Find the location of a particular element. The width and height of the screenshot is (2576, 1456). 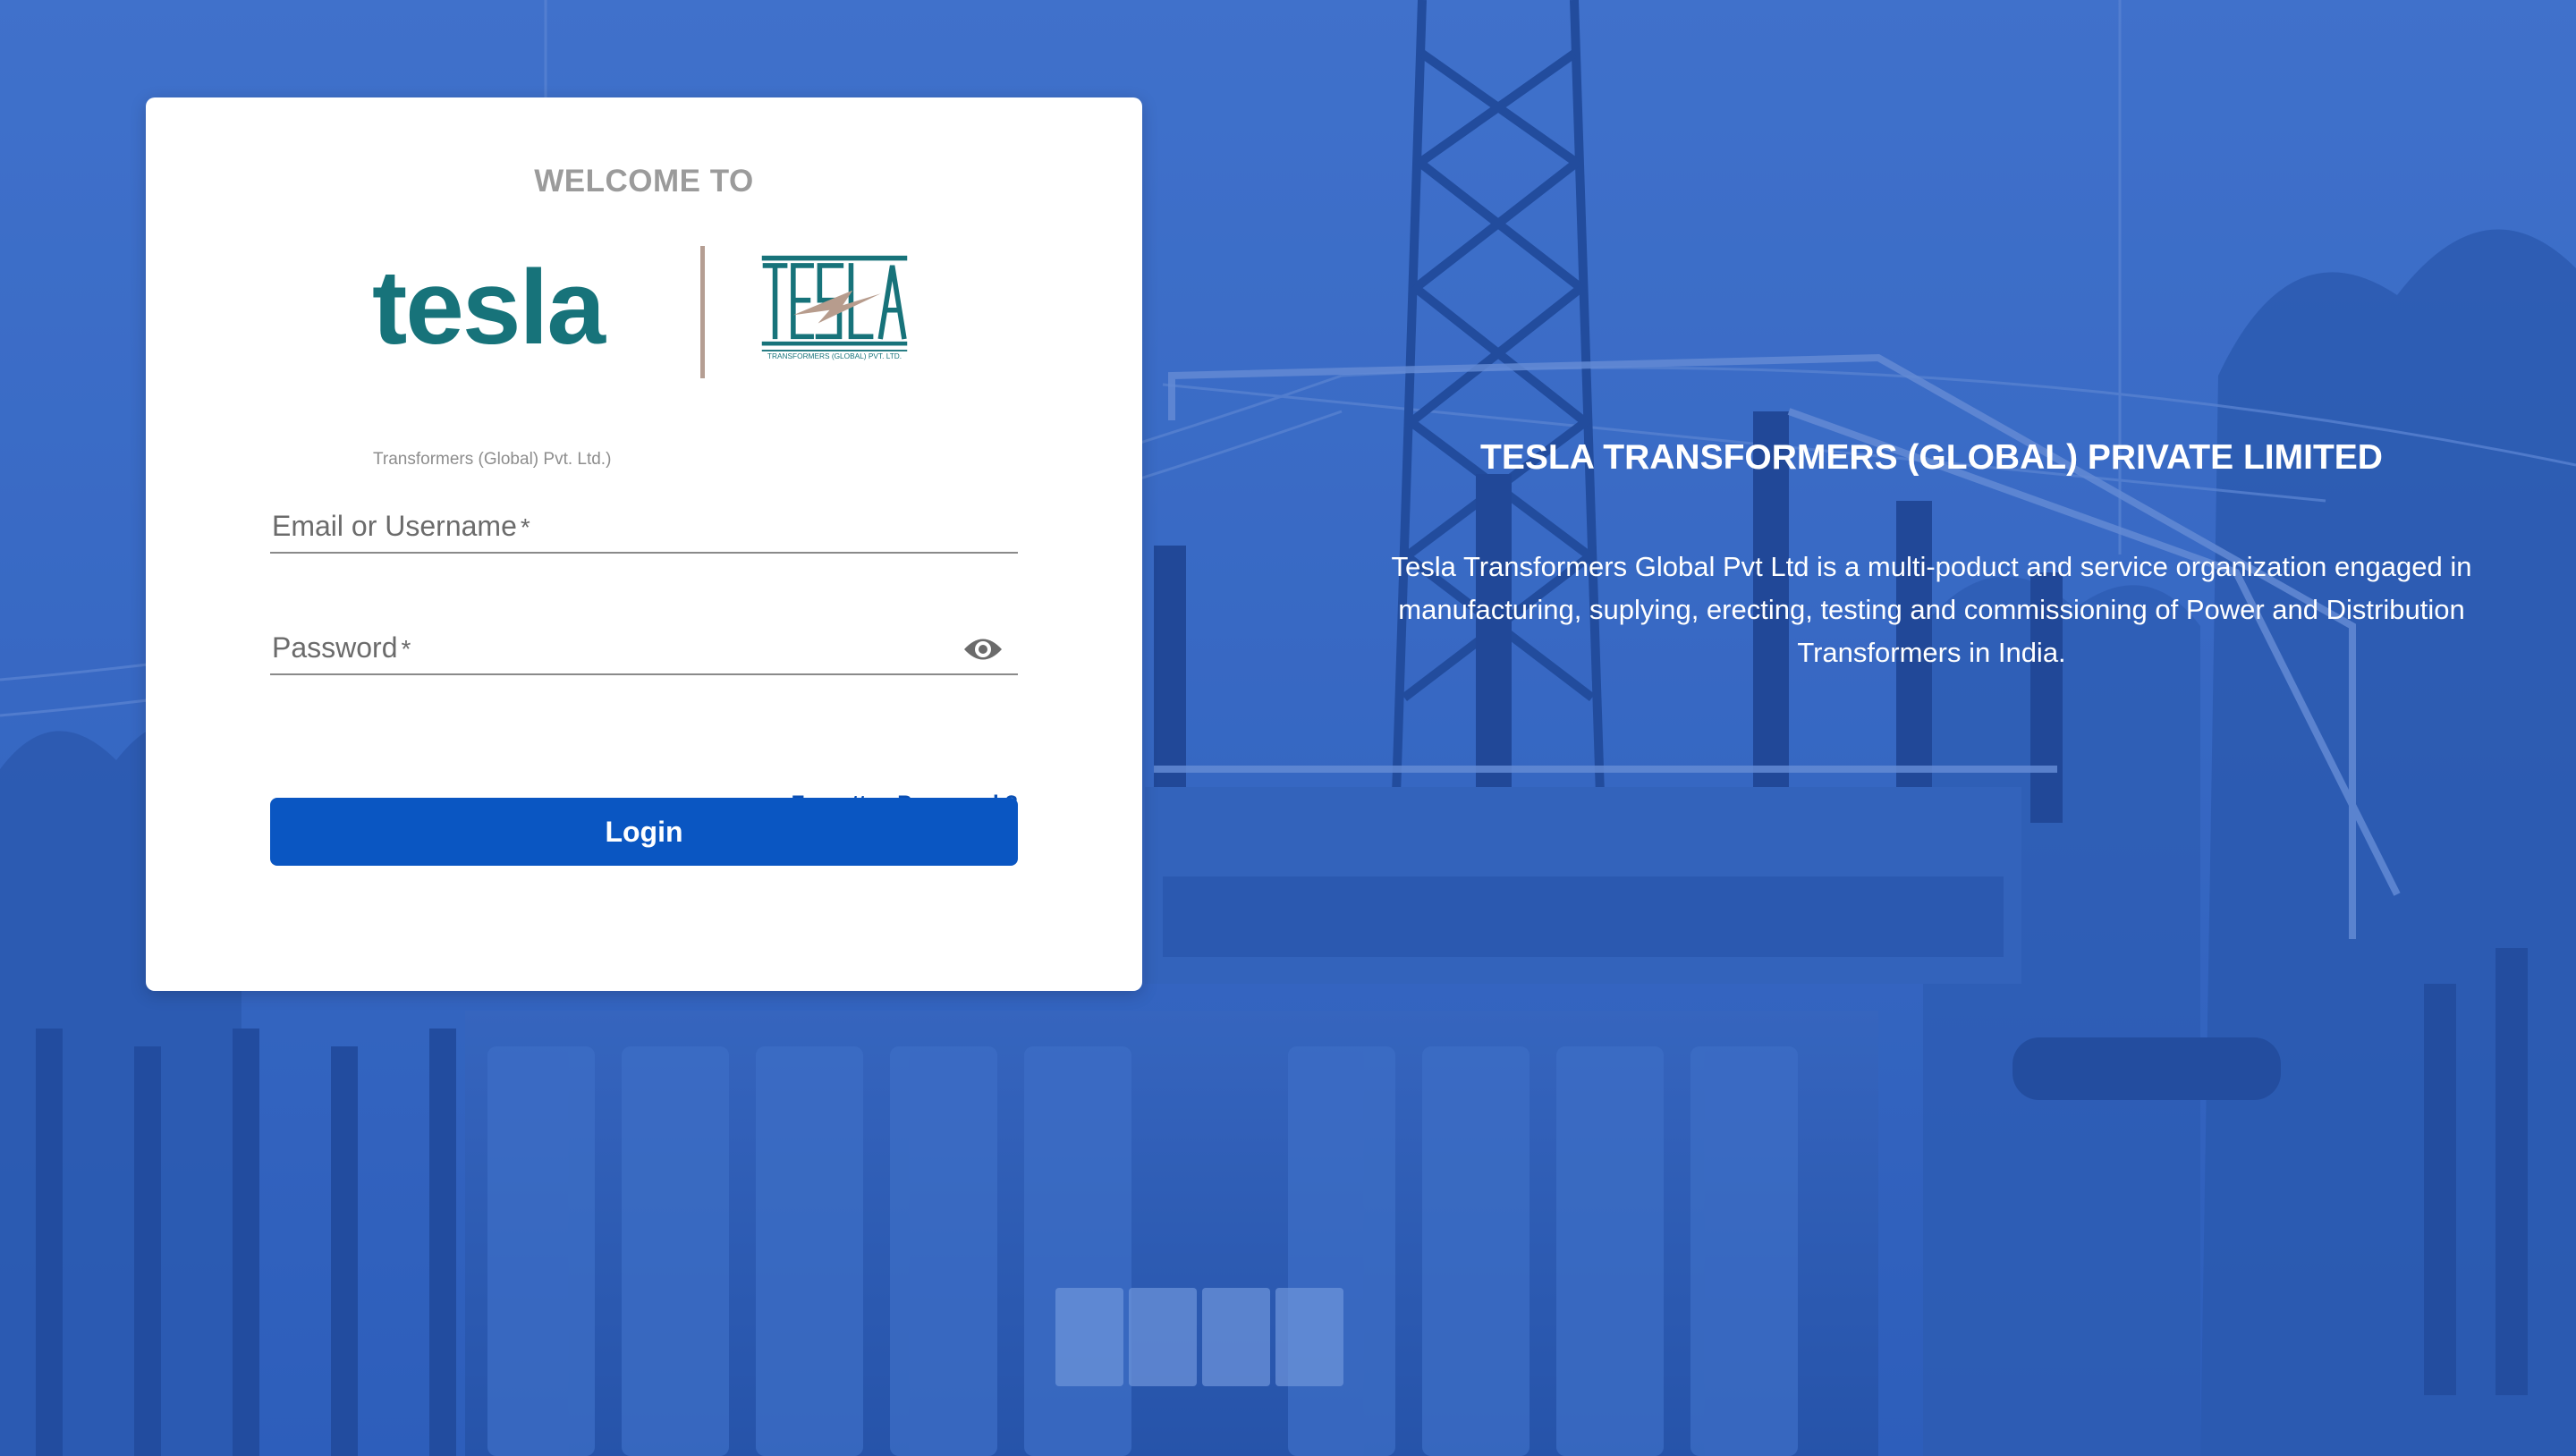

tesla-emblem-logo: TRANSFORMERS (GLOBAL) PVT. LTD. is located at coordinates (834, 307).